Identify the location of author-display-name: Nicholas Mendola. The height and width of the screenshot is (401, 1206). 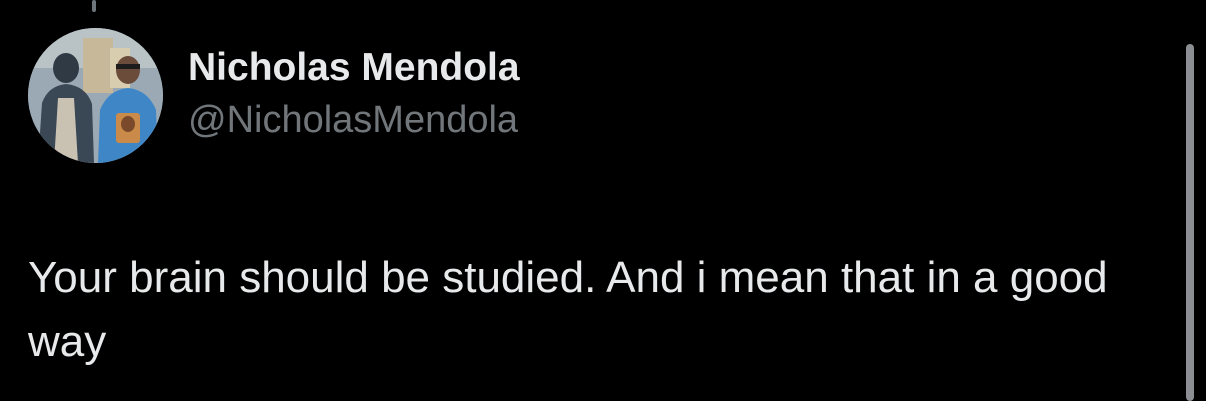
(354, 68).